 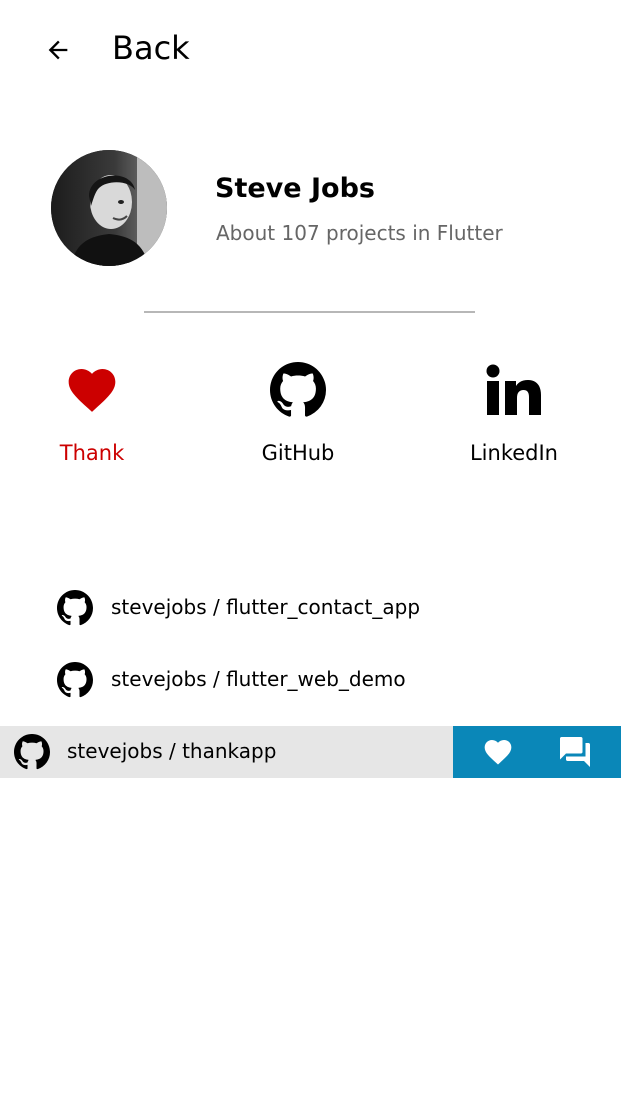 I want to click on avatar-photo, so click(x=109, y=208).